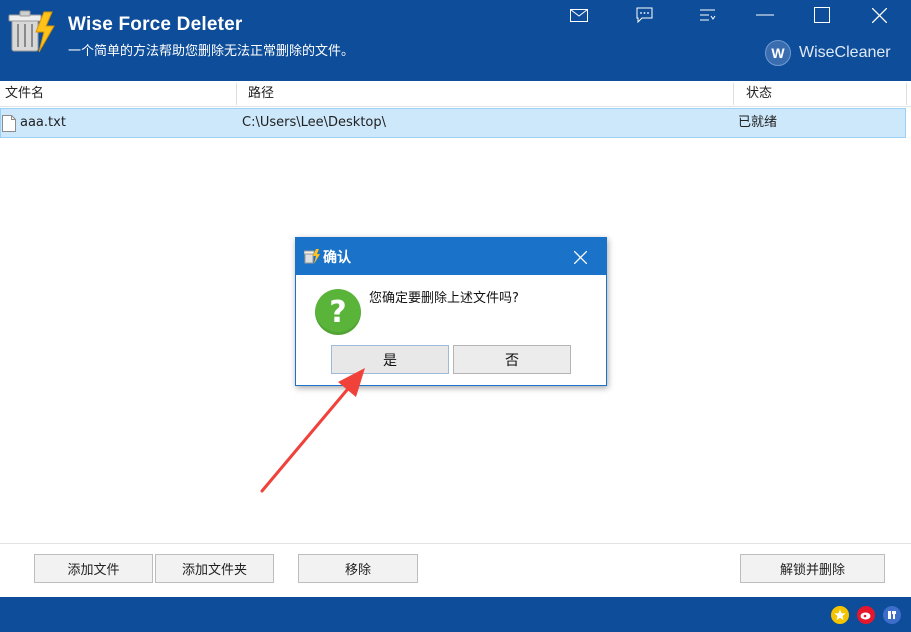  Describe the element at coordinates (455, 614) in the screenshot. I see `status-bar` at that location.